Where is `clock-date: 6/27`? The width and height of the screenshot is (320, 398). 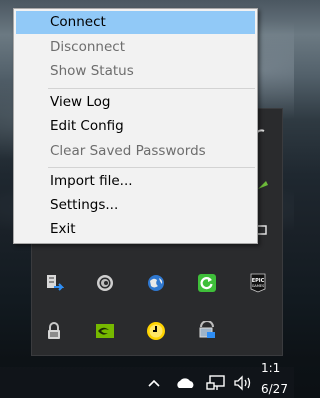
clock-date: 6/27 is located at coordinates (274, 389).